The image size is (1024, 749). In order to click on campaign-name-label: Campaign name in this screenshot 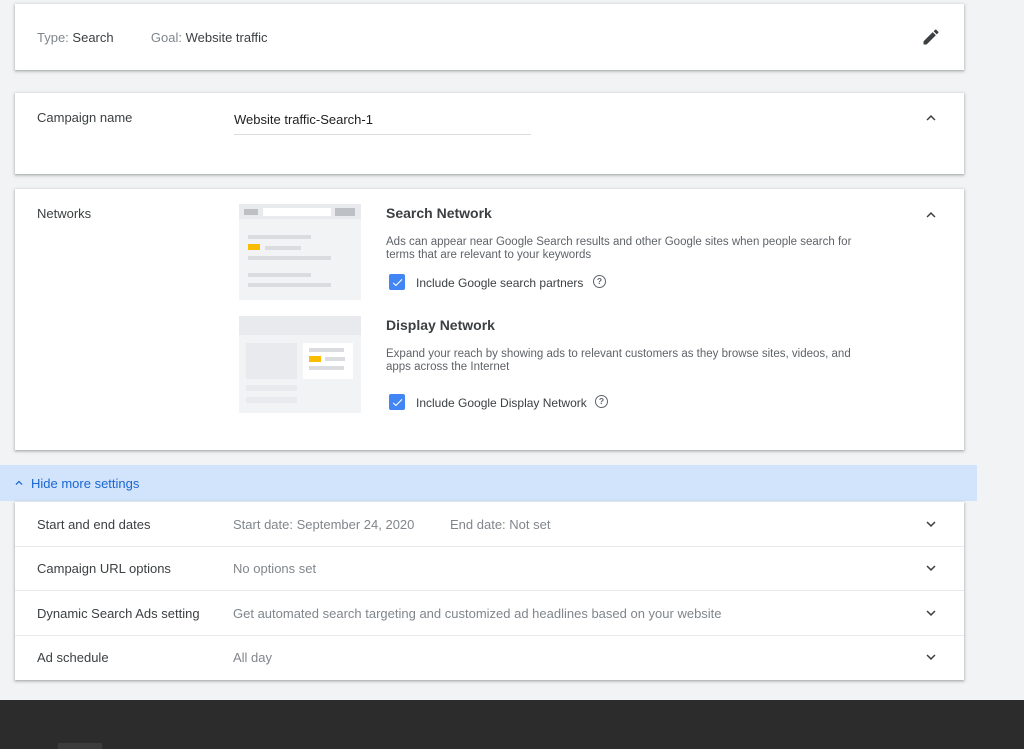, I will do `click(84, 117)`.